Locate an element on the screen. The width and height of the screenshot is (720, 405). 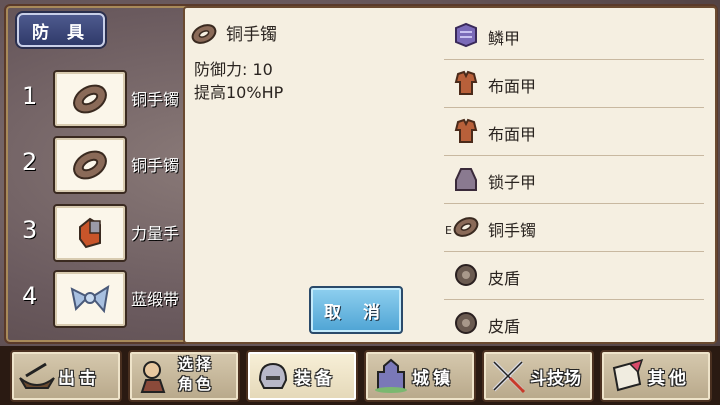
ship-icon is located at coordinates (37, 375).